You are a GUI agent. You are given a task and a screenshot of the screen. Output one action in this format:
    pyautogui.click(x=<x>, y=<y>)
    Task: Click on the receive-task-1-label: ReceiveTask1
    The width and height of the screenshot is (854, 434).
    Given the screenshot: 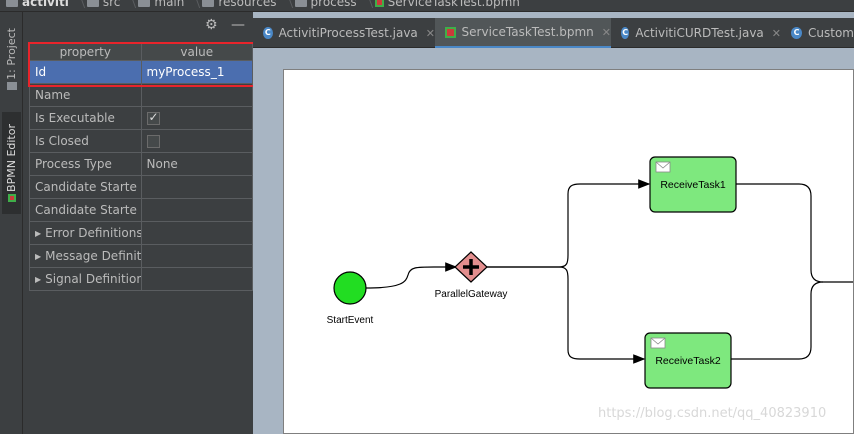 What is the action you would take?
    pyautogui.click(x=693, y=185)
    